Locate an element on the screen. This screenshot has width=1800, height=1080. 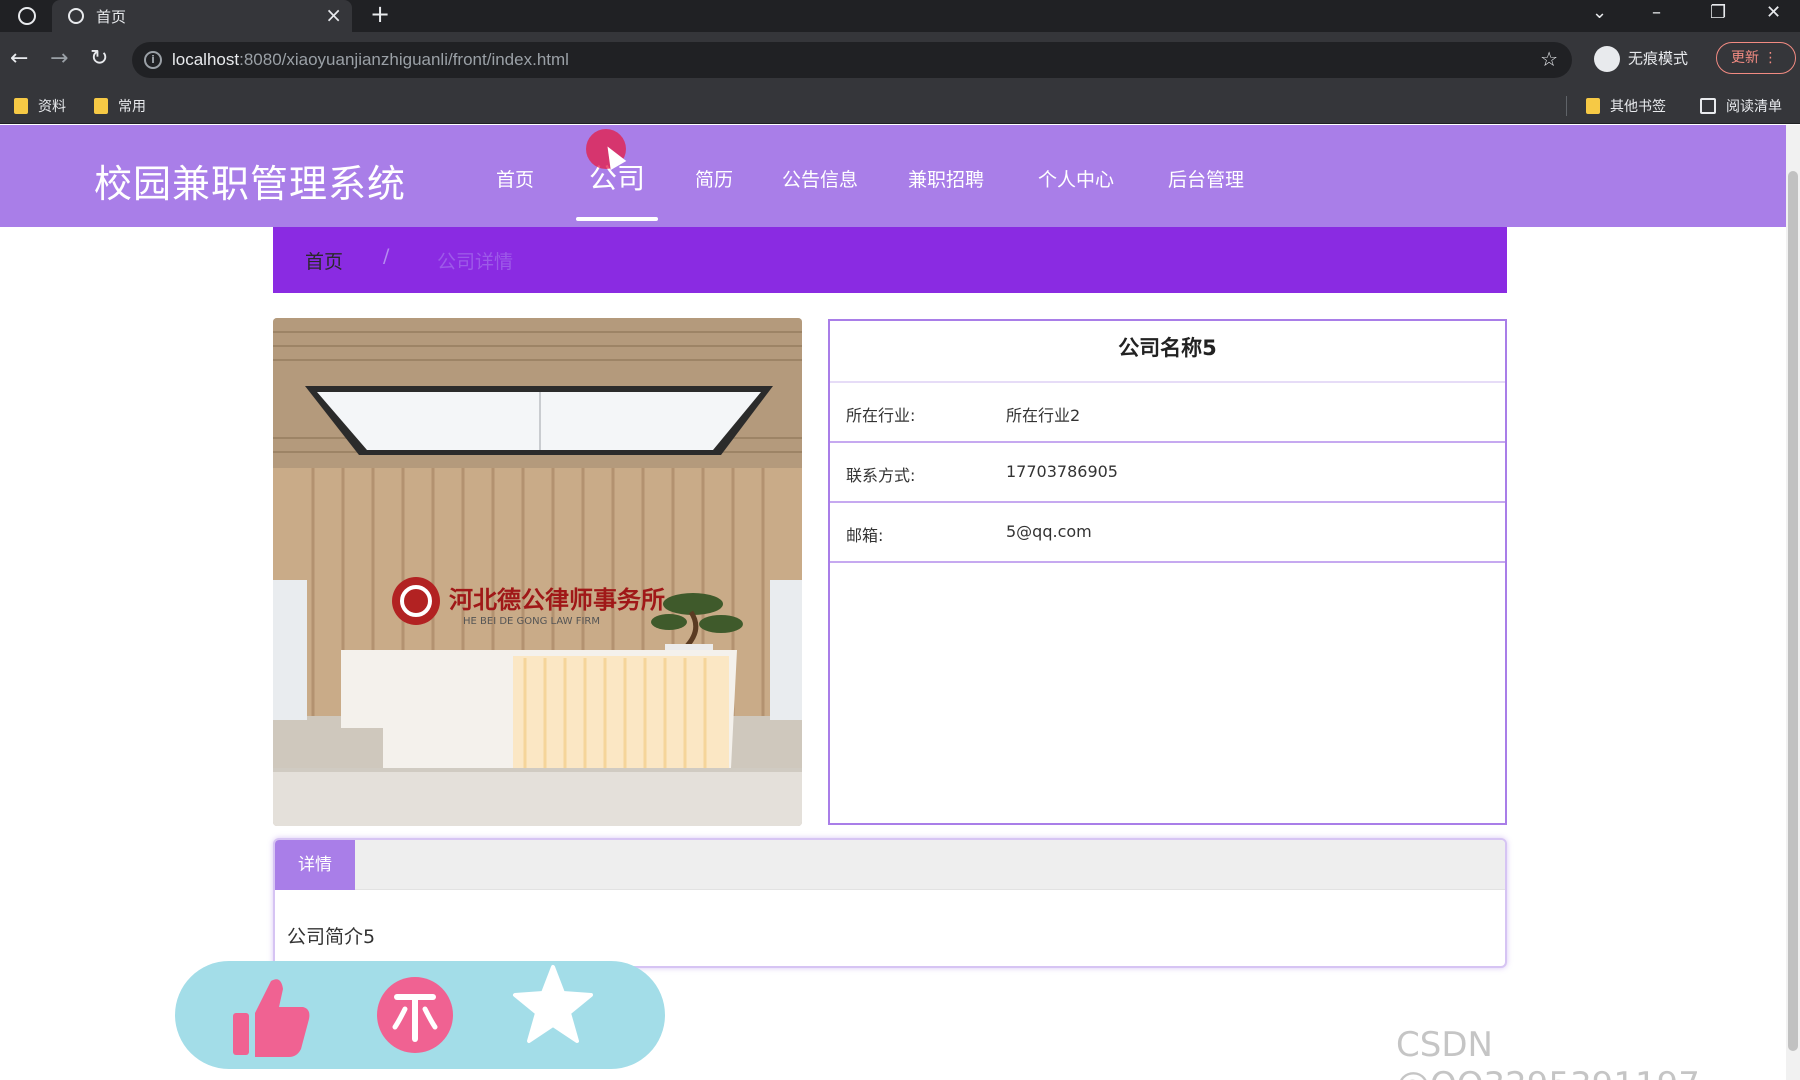
bookmark-folder: 常用 is located at coordinates (120, 106).